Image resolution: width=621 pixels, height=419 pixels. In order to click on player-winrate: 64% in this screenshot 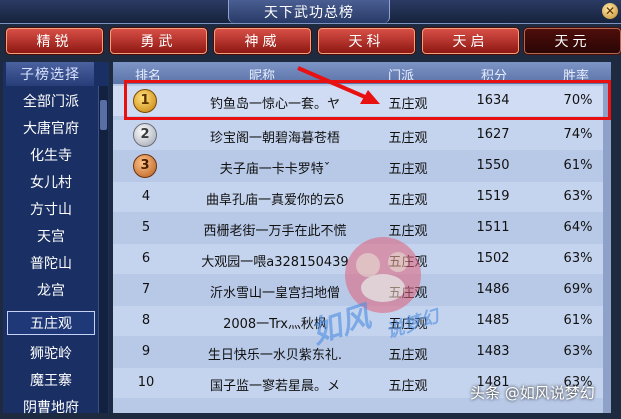, I will do `click(578, 227)`.